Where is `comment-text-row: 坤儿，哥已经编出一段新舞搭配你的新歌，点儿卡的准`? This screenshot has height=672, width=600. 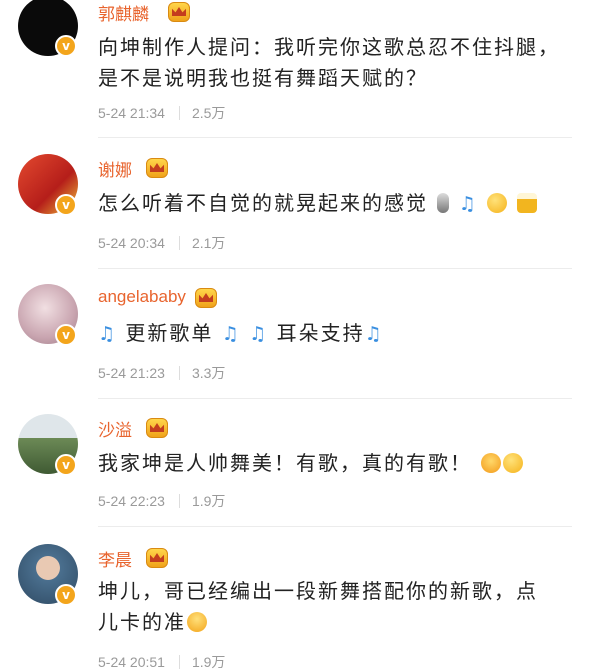 comment-text-row: 坤儿，哥已经编出一段新舞搭配你的新歌，点儿卡的准 is located at coordinates (325, 607).